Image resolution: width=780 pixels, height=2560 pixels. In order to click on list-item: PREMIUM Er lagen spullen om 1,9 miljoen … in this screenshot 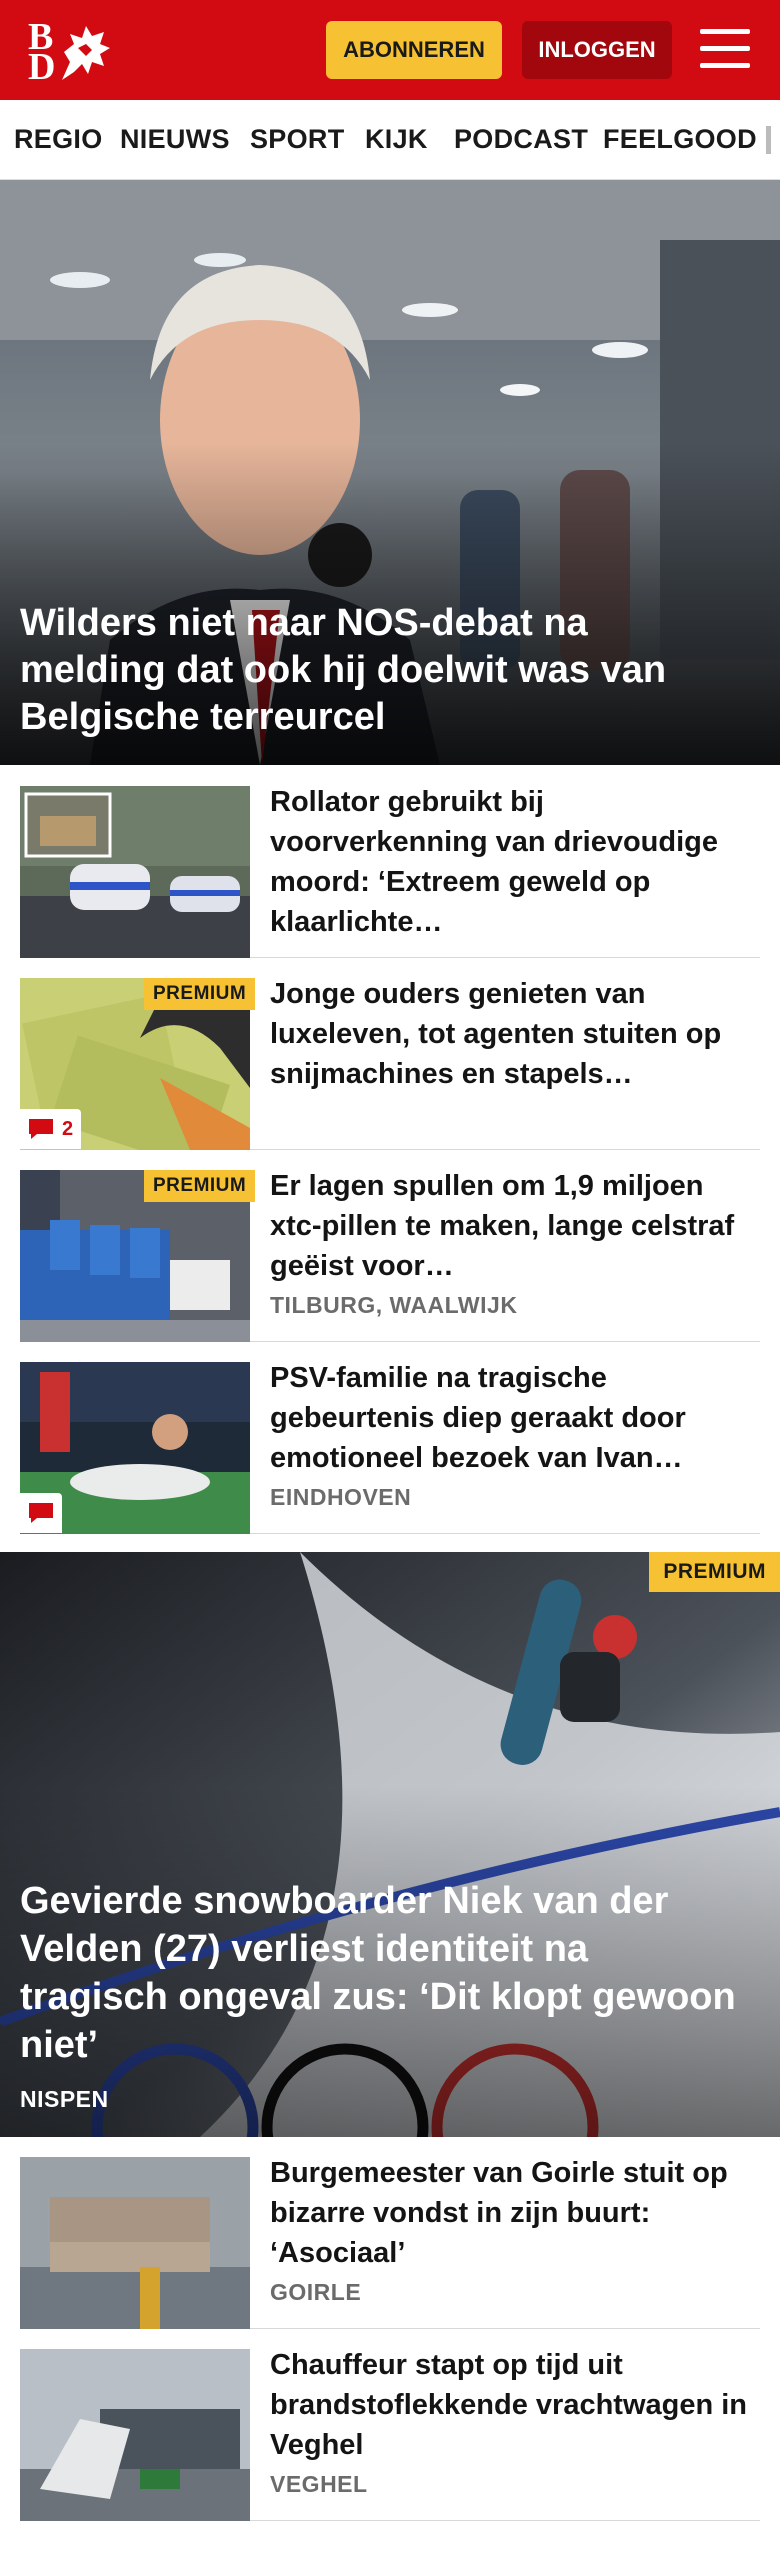, I will do `click(390, 1246)`.